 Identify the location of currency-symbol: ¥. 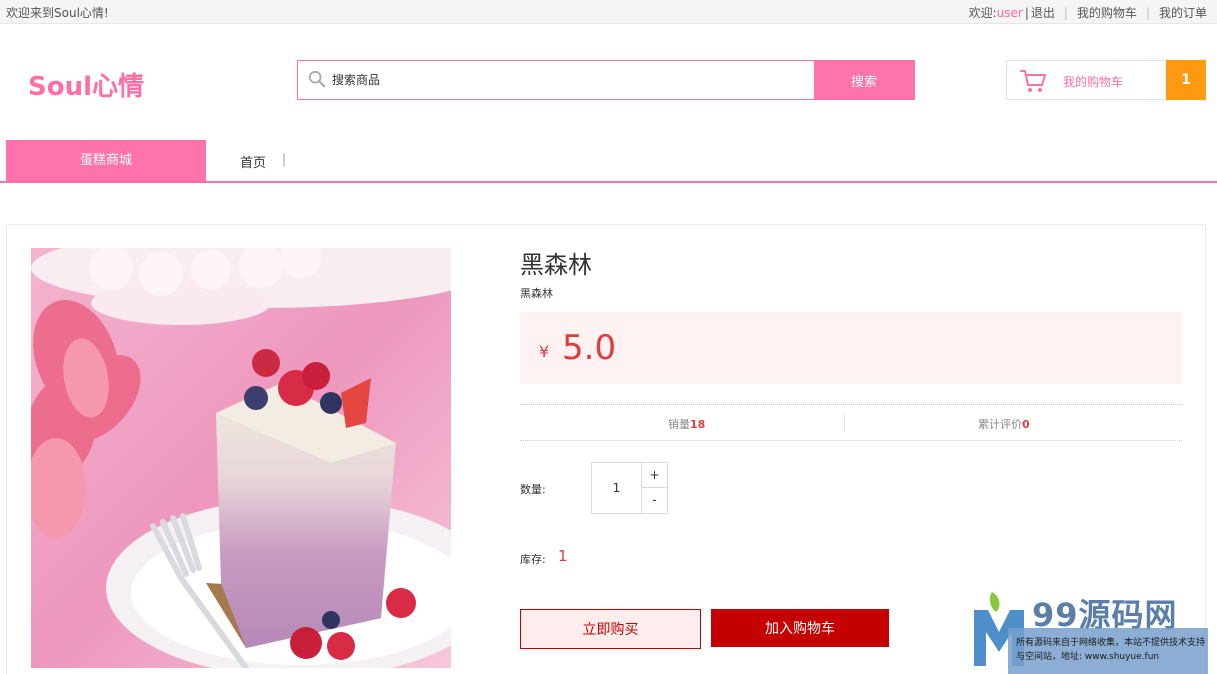
(544, 351).